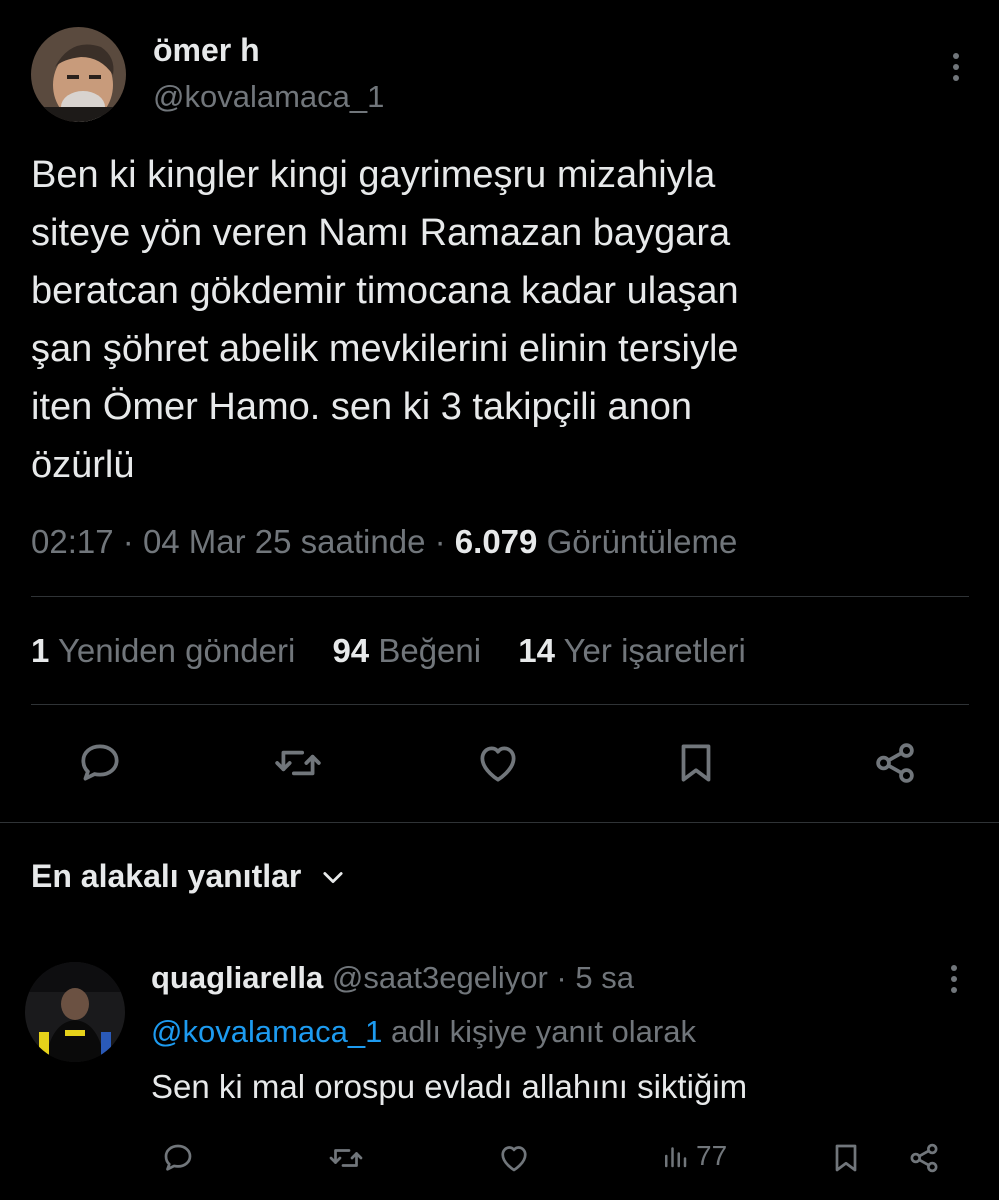 The height and width of the screenshot is (1200, 999). Describe the element at coordinates (642, 541) in the screenshot. I see `views-label: Görüntüleme` at that location.